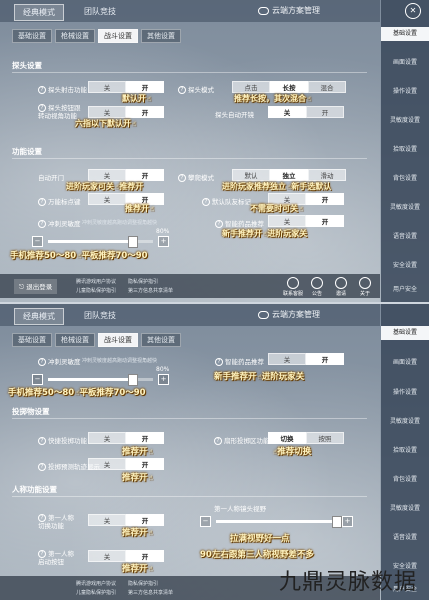  Describe the element at coordinates (205, 521) in the screenshot. I see `fov-minus-button: −` at that location.